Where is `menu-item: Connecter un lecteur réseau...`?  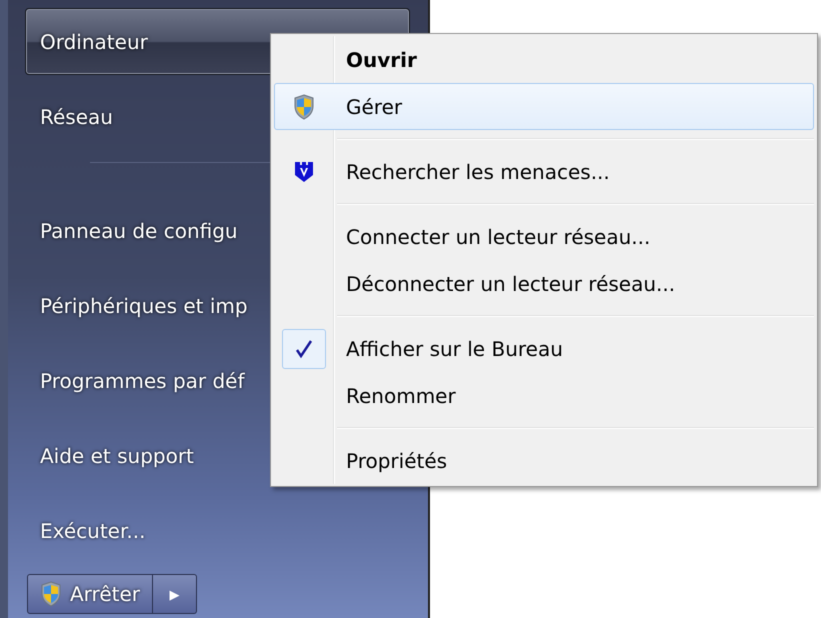
menu-item: Connecter un lecteur réseau... is located at coordinates (544, 236).